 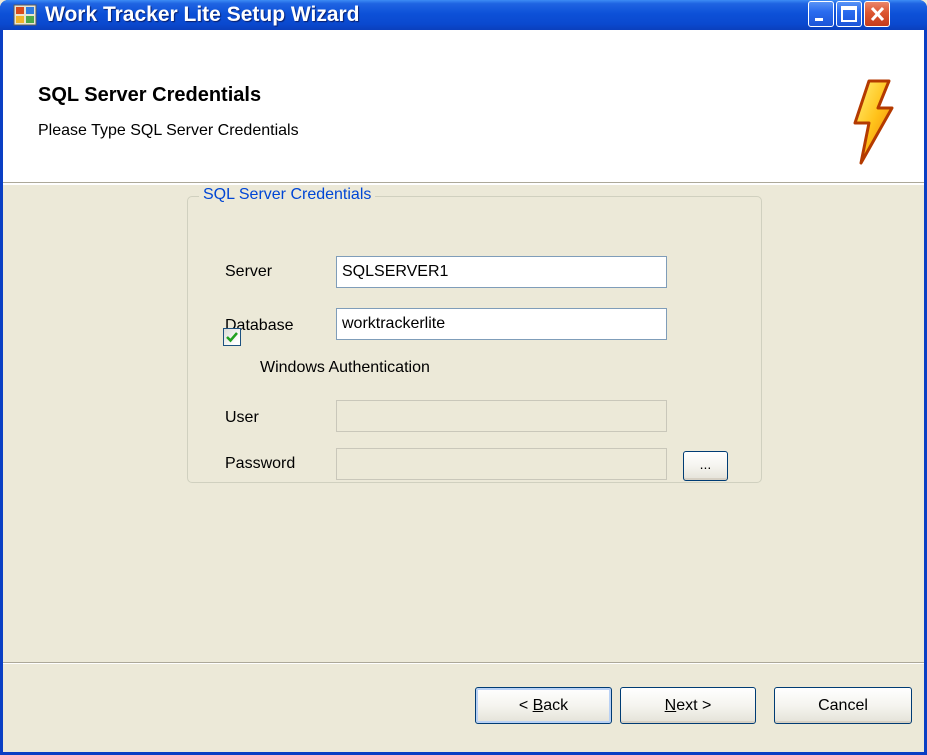 I want to click on close-button, so click(x=877, y=14).